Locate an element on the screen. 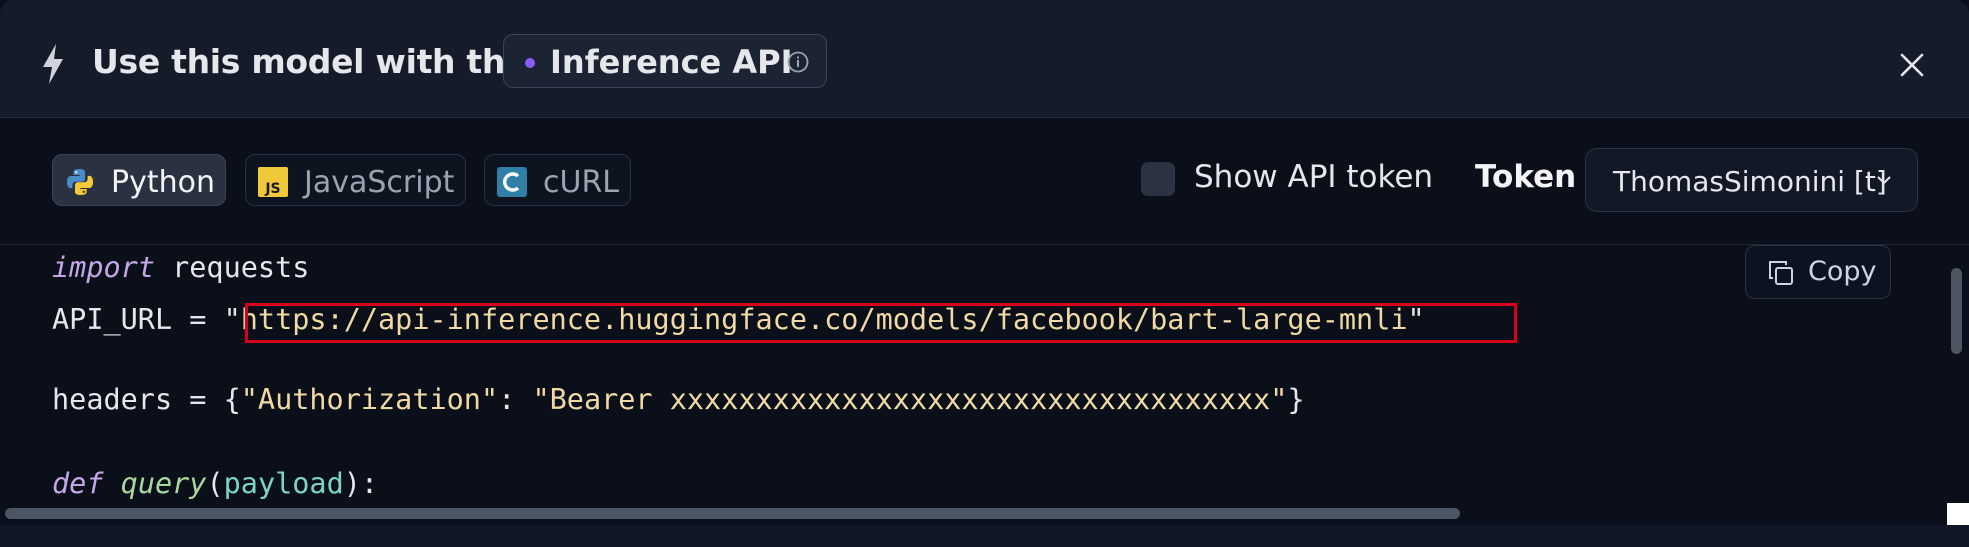  tab-javascript-label: JavaScript is located at coordinates (379, 182).